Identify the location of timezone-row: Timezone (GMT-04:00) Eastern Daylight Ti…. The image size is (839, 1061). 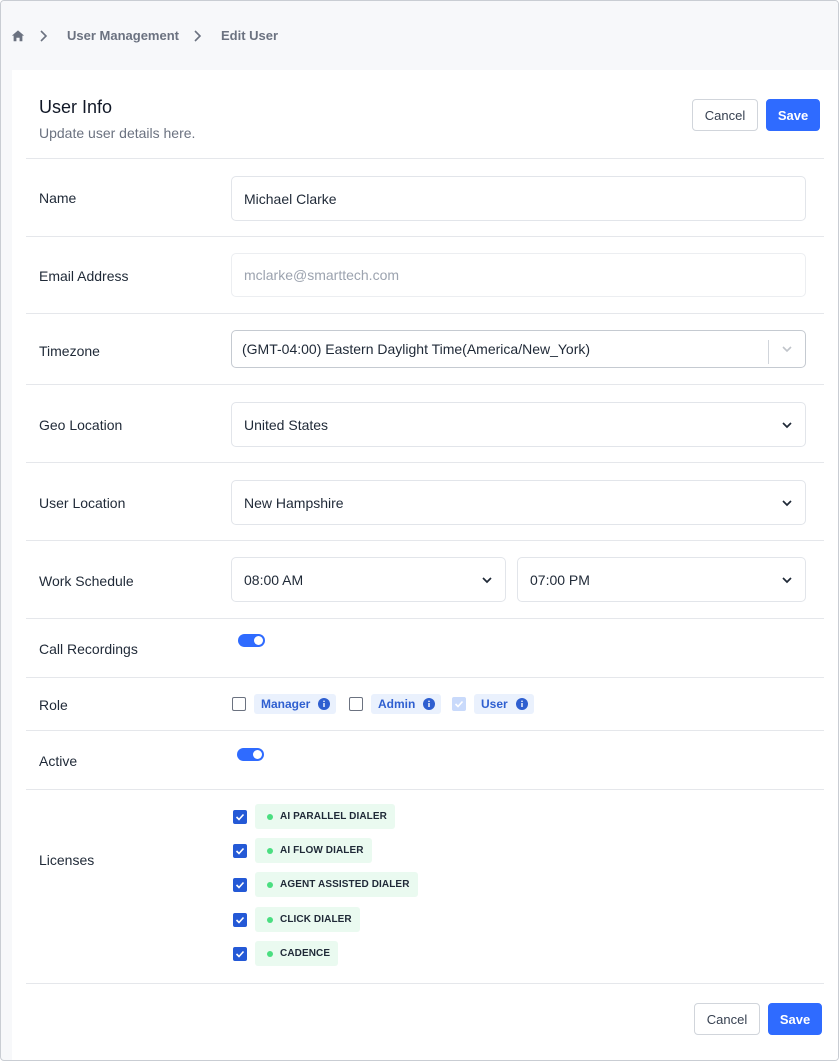
(425, 348).